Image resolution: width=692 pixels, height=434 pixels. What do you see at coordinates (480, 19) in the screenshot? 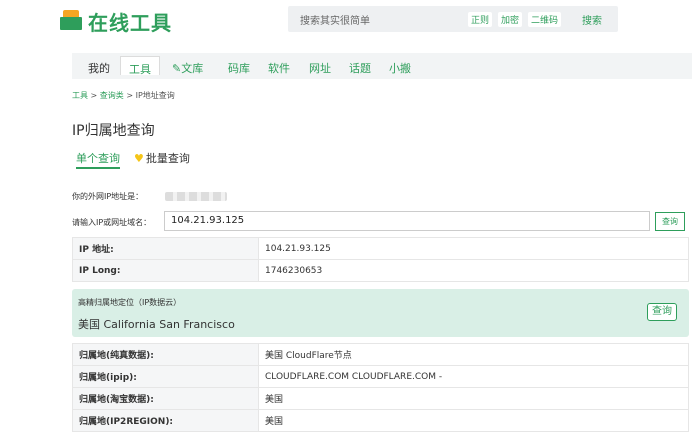
I see `chip-regex: 正则` at bounding box center [480, 19].